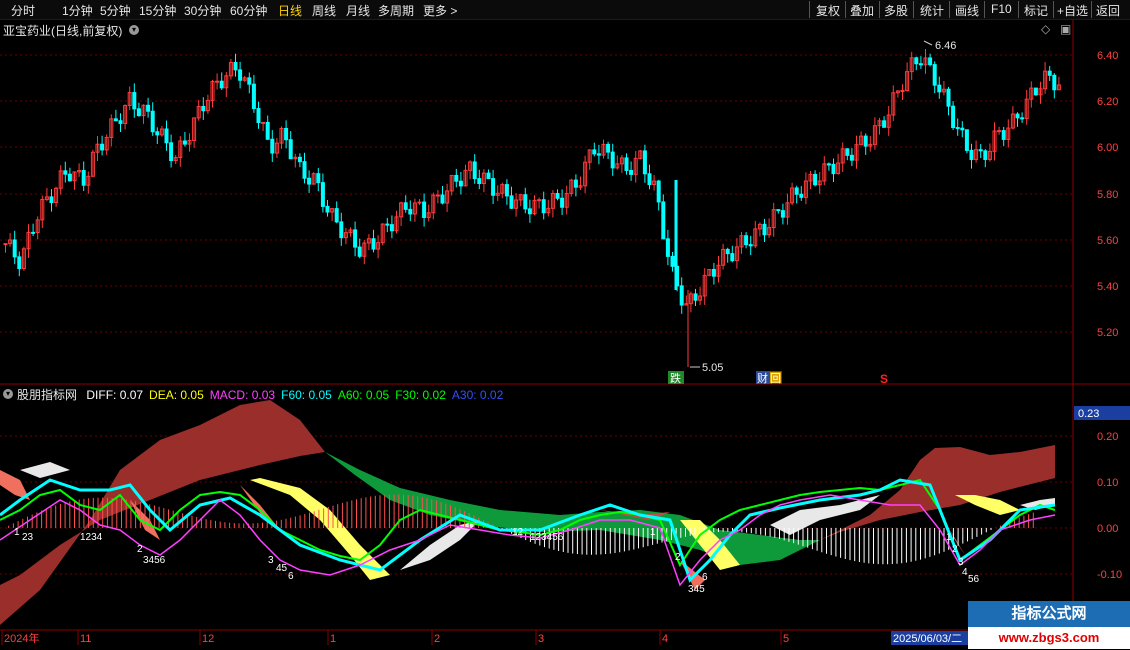  Describe the element at coordinates (675, 378) in the screenshot. I see `event-marker-drop: 跌` at that location.